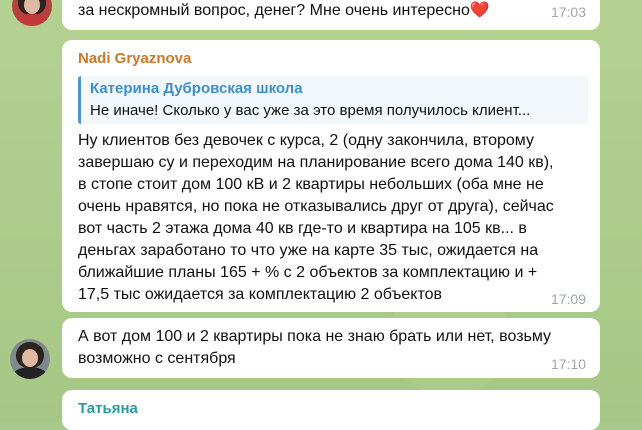 The width and height of the screenshot is (642, 430). What do you see at coordinates (108, 408) in the screenshot?
I see `sender-name: Татьяна` at bounding box center [108, 408].